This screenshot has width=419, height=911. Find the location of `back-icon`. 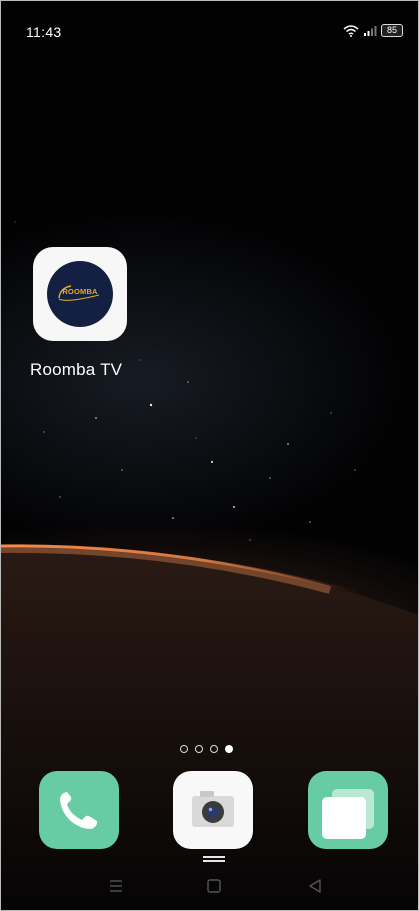

back-icon is located at coordinates (315, 886).